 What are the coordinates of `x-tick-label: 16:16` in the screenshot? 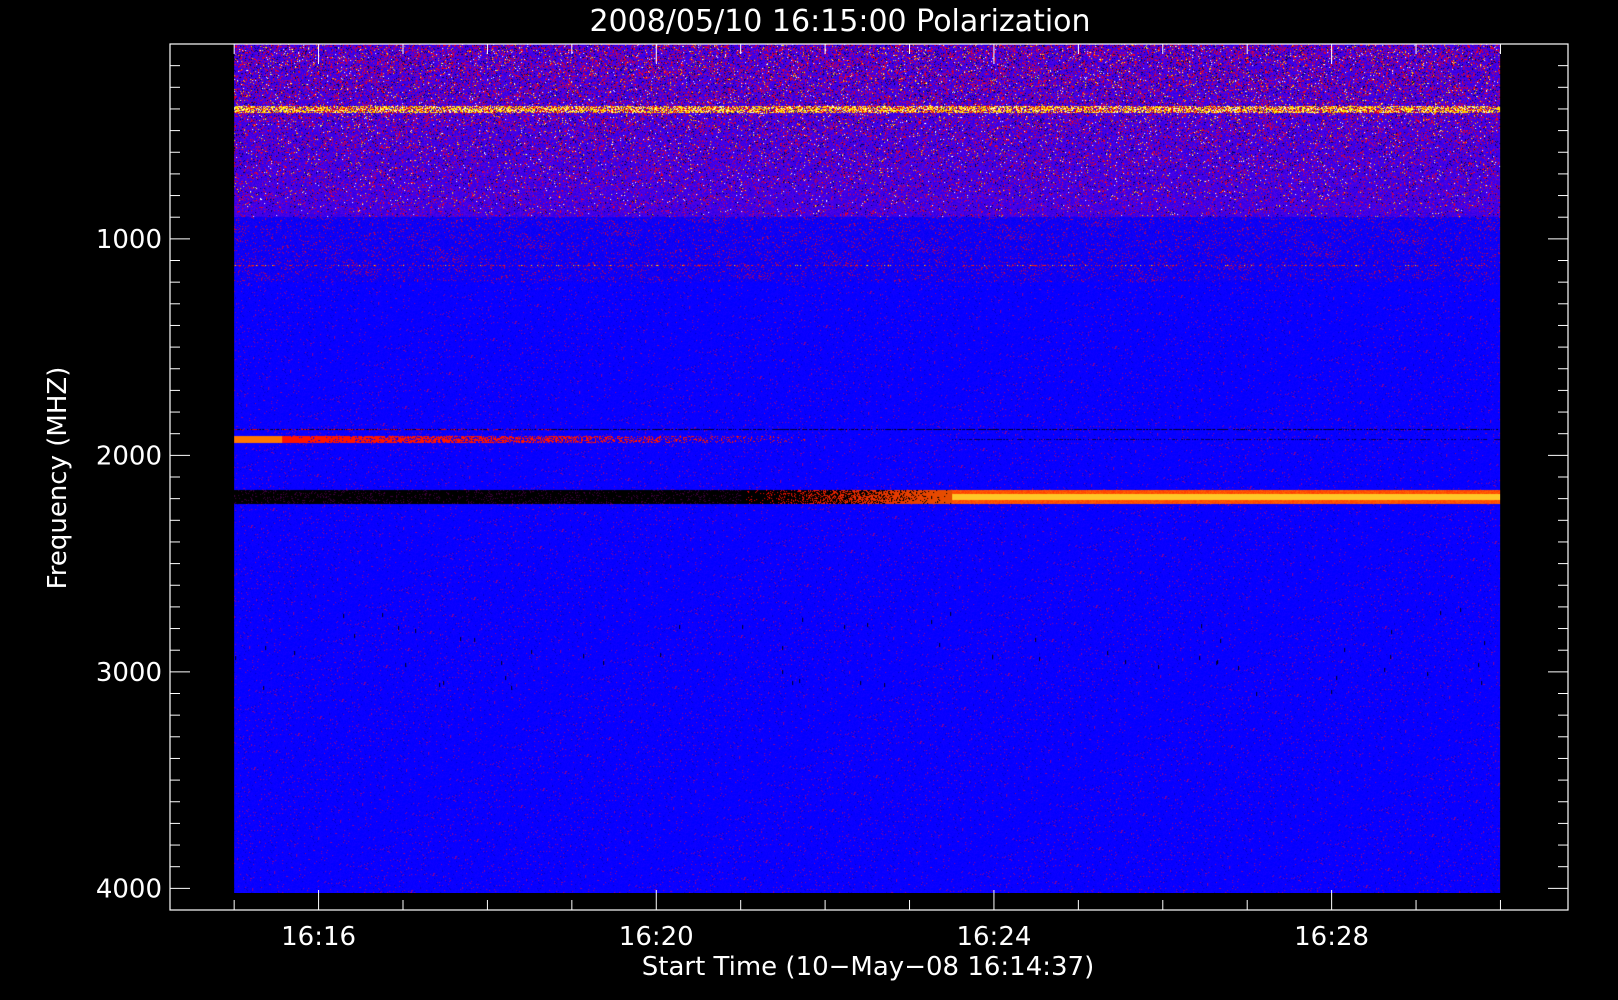 It's located at (318, 937).